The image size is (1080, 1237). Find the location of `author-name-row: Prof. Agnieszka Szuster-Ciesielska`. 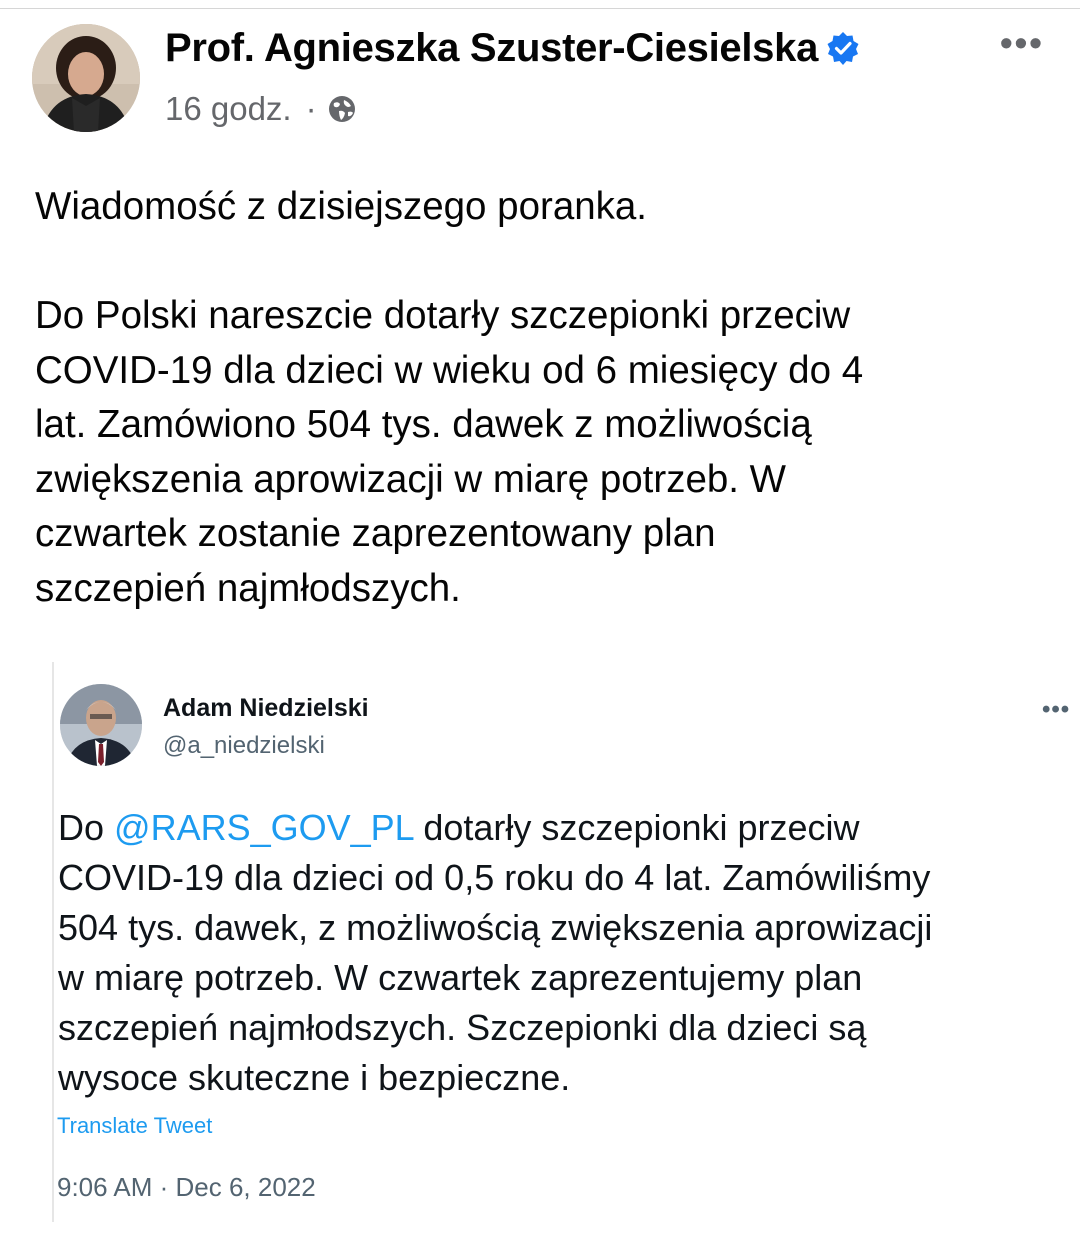

author-name-row: Prof. Agnieszka Szuster-Ciesielska is located at coordinates (512, 48).